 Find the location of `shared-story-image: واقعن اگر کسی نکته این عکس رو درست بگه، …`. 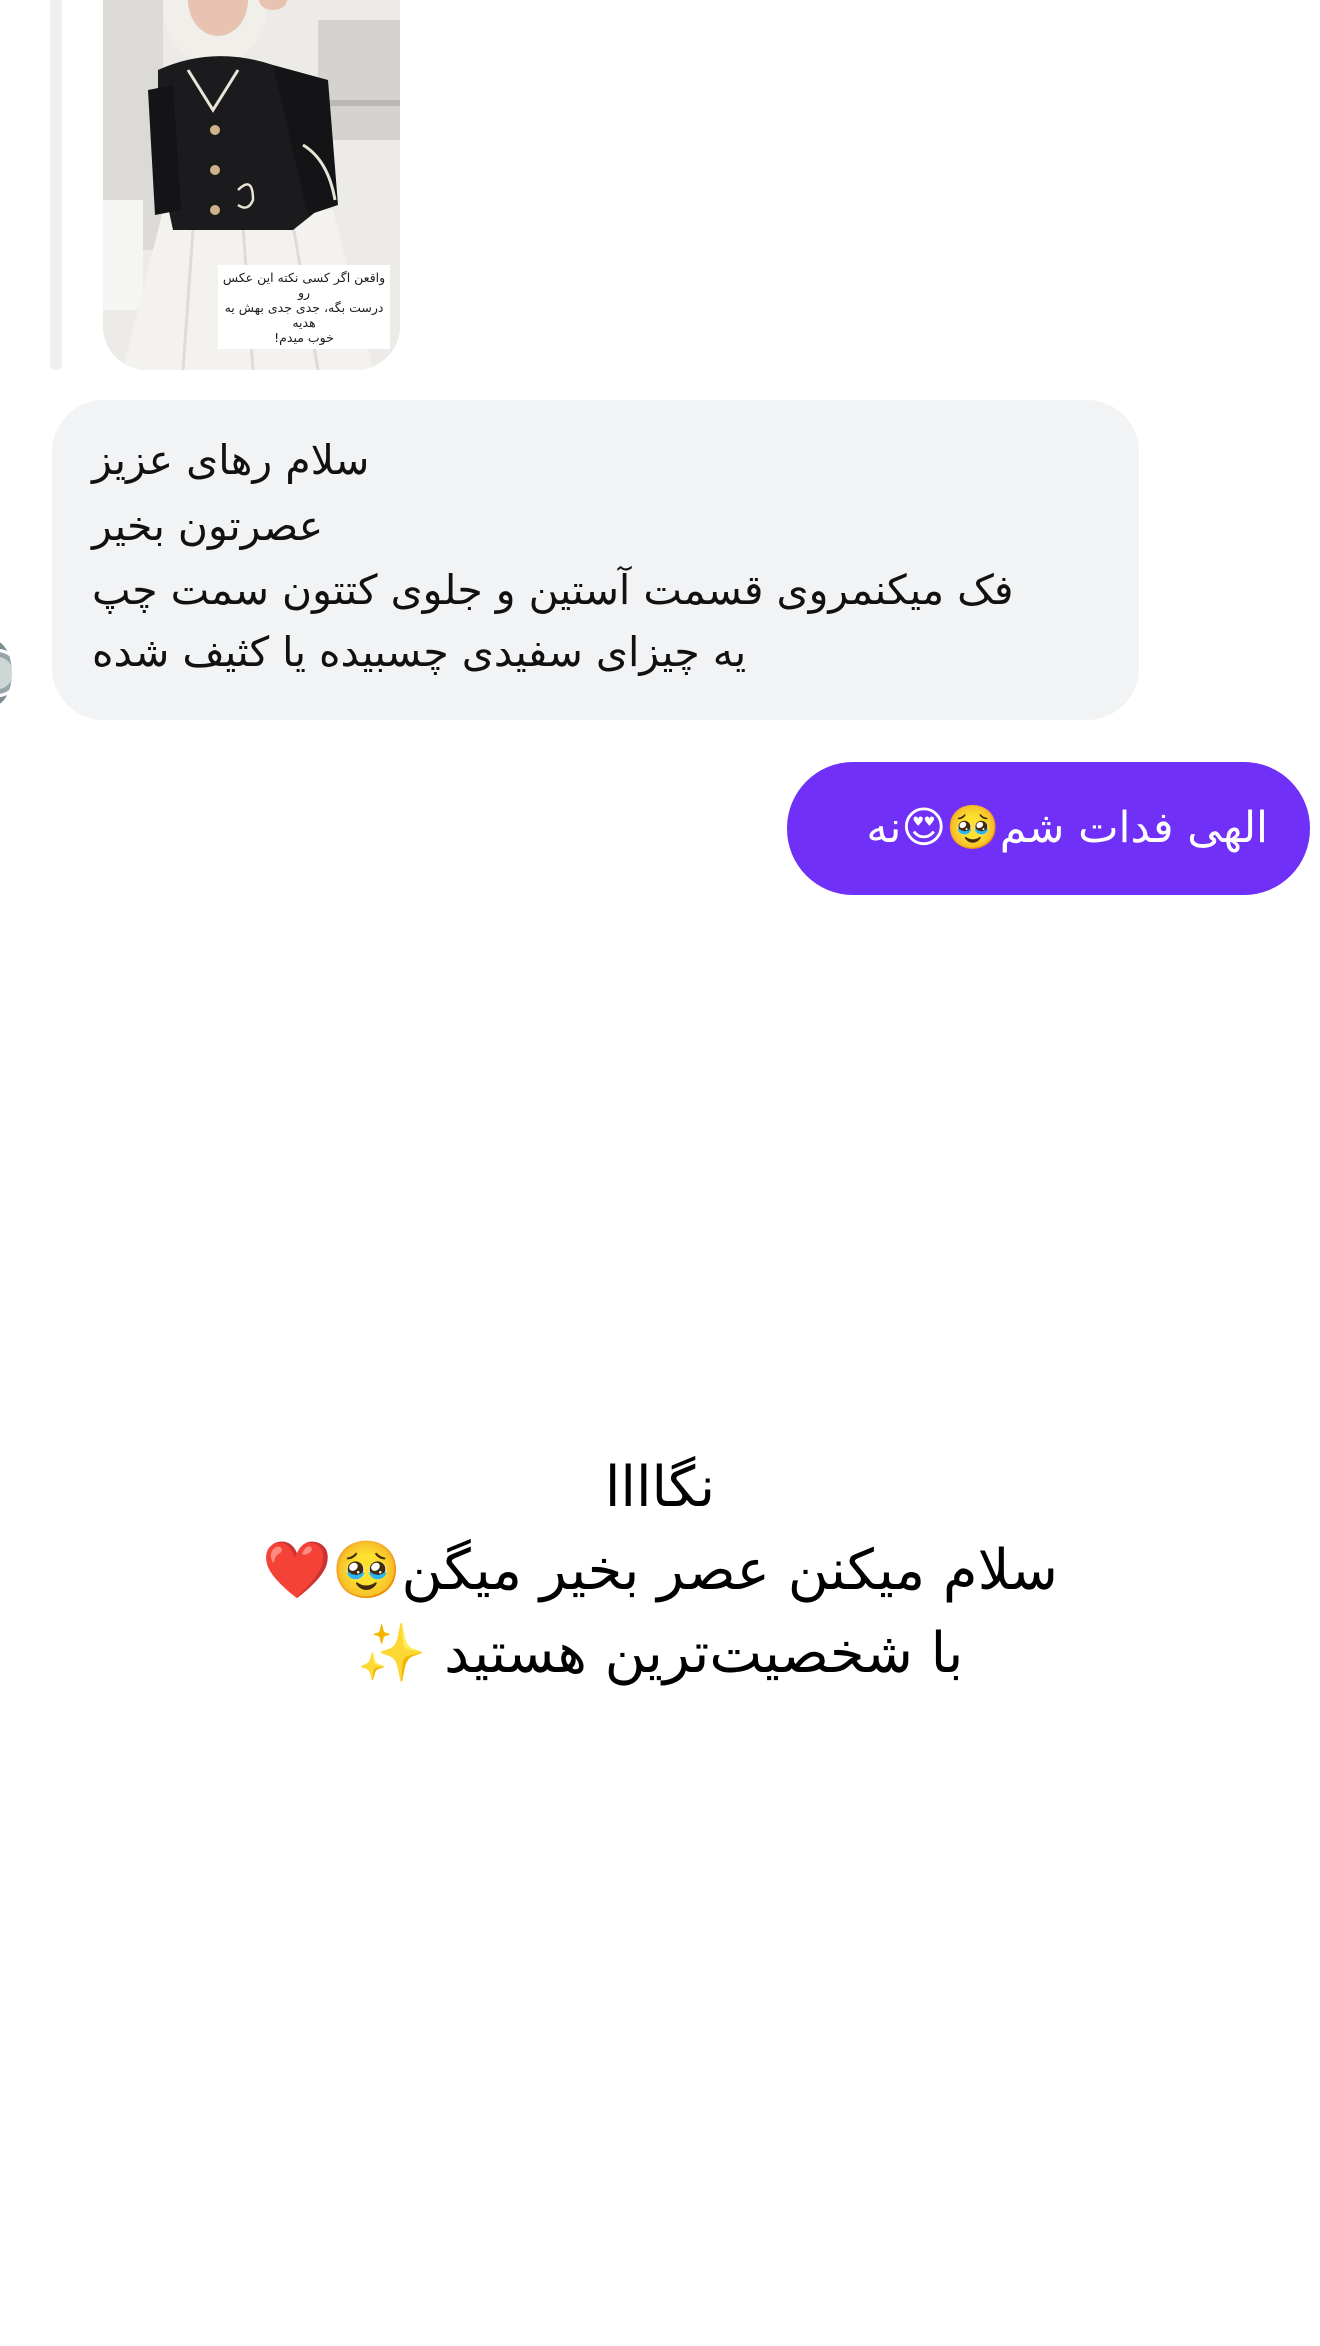

shared-story-image: واقعن اگر کسی نکته این عکس رو درست بگه، … is located at coordinates (251, 185).